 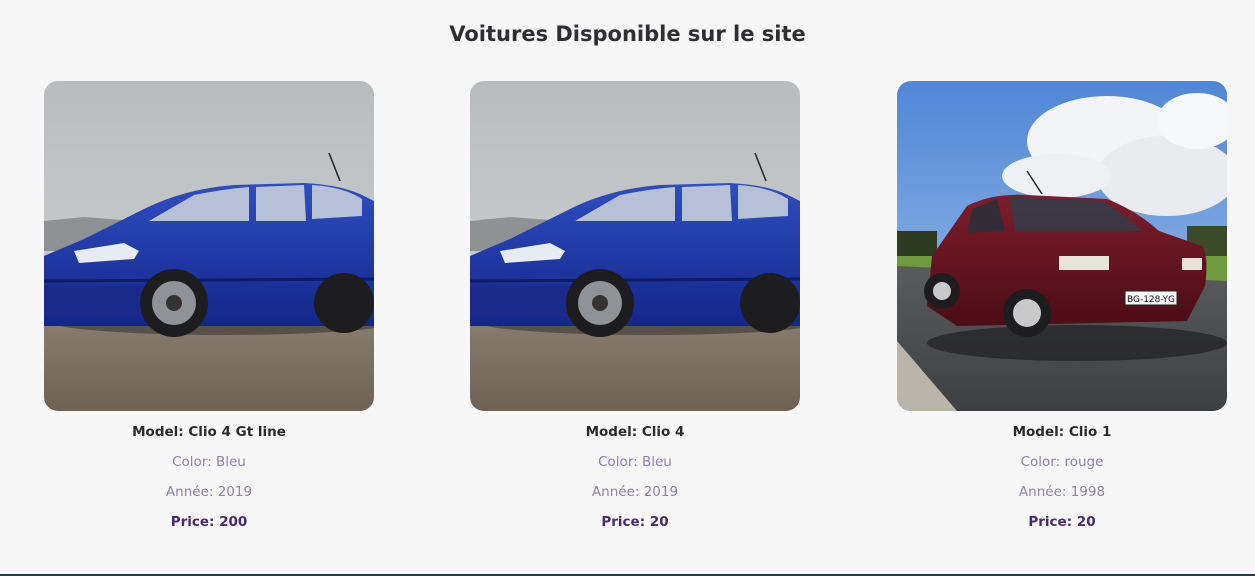 What do you see at coordinates (1062, 462) in the screenshot?
I see `car-color: Color: rouge` at bounding box center [1062, 462].